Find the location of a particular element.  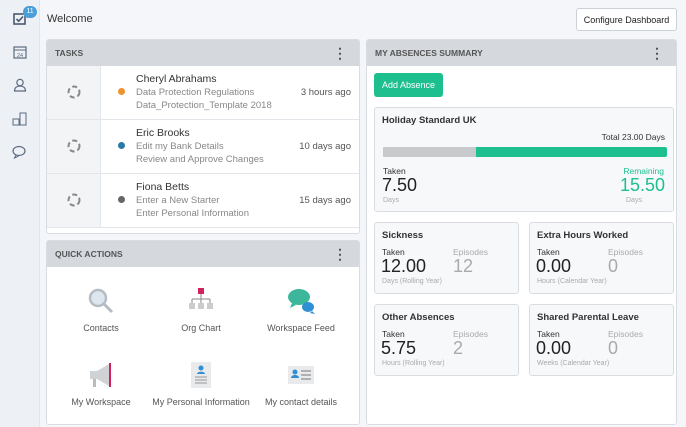

holiday-taken-fill is located at coordinates (429, 152).